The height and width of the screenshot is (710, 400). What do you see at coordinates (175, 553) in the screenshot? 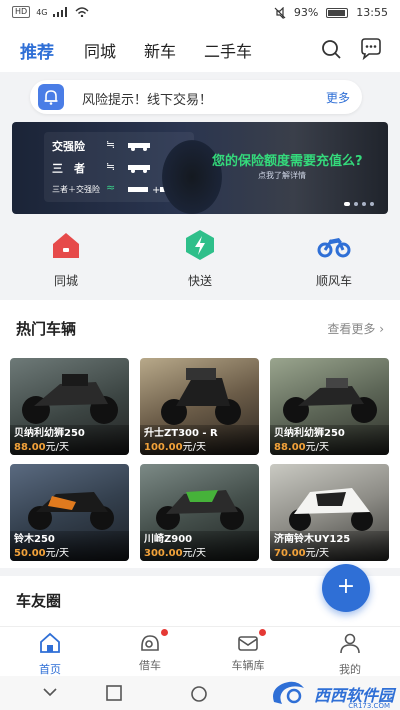
I see `vehicle-price: 300.00元/天` at bounding box center [175, 553].